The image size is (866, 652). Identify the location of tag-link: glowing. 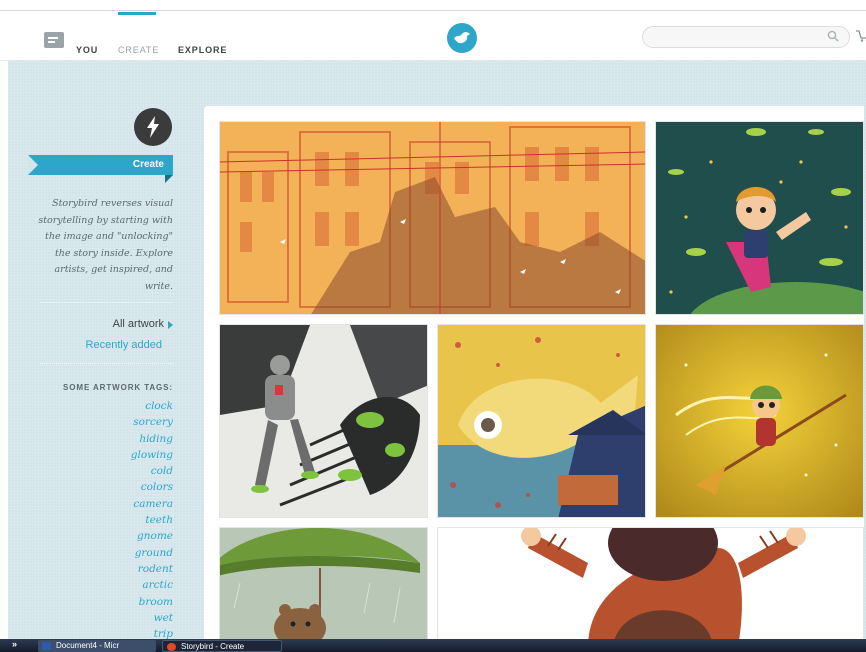
(116, 455).